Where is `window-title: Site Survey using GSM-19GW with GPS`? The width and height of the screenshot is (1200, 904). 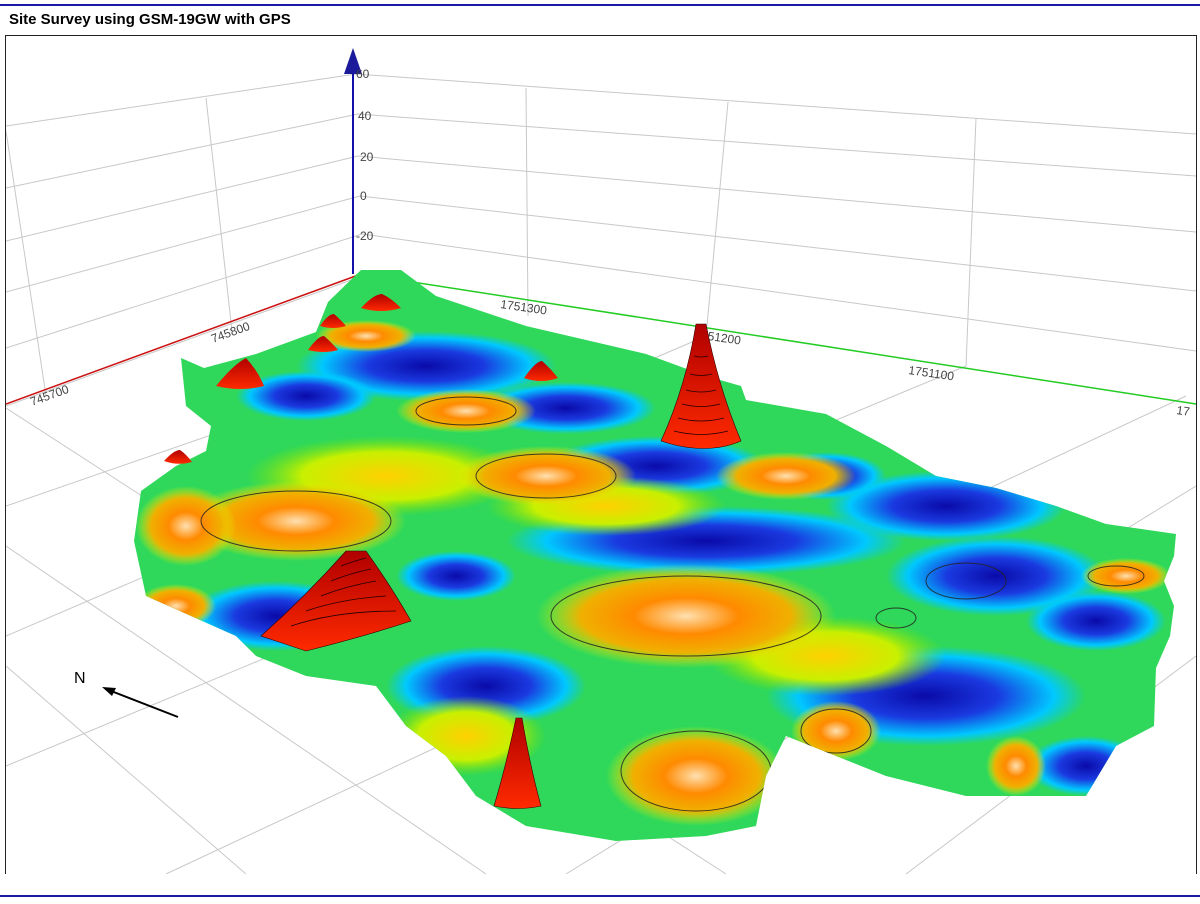
window-title: Site Survey using GSM-19GW with GPS is located at coordinates (150, 19).